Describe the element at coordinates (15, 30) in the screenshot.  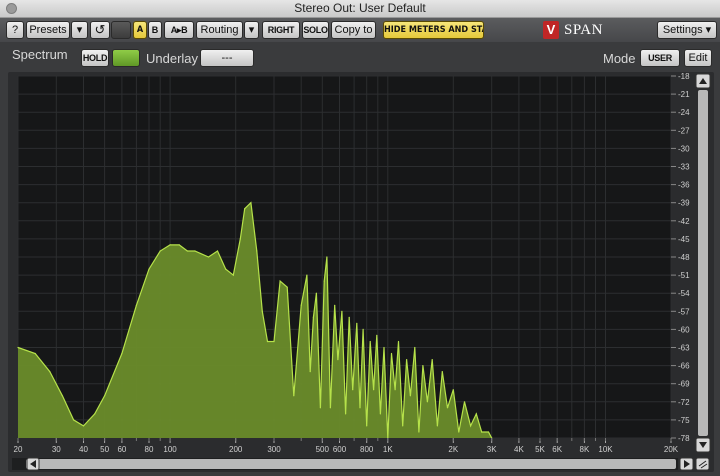
I see `help-button: ?` at that location.